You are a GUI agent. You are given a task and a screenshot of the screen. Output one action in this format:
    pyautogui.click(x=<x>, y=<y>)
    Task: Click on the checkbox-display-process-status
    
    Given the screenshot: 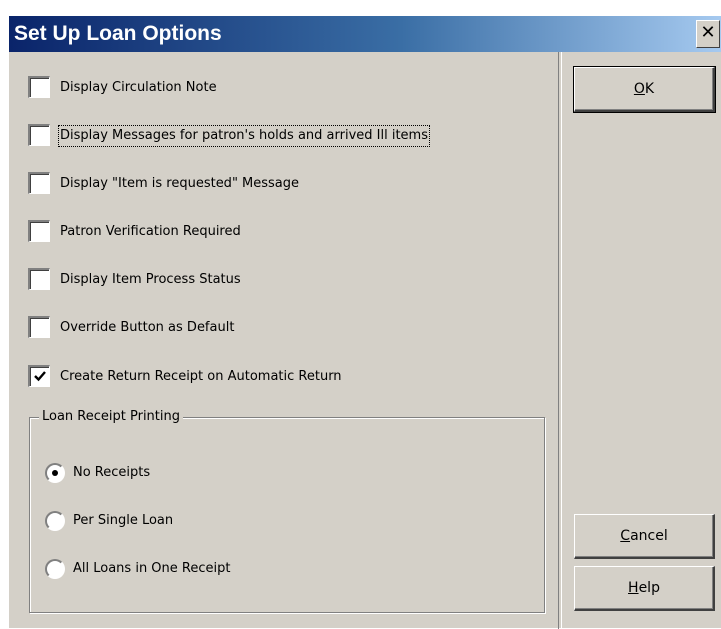 What is the action you would take?
    pyautogui.click(x=39, y=279)
    